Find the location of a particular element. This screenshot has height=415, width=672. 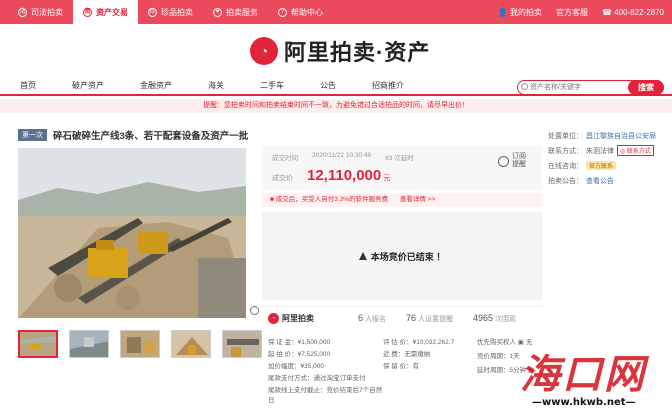

consult-row: 在线咨询： 官方联系 is located at coordinates (608, 165).